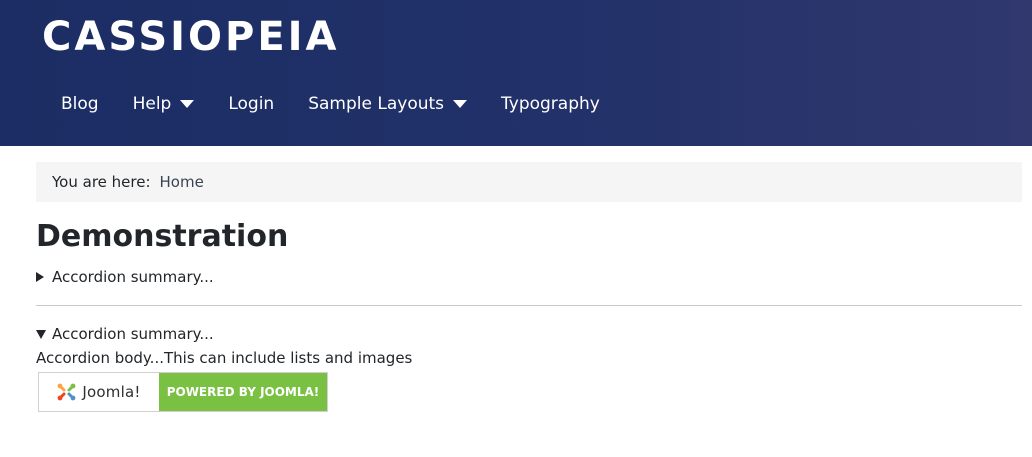 The image size is (1032, 457). I want to click on badge-logo-panel: Joomla!, so click(99, 392).